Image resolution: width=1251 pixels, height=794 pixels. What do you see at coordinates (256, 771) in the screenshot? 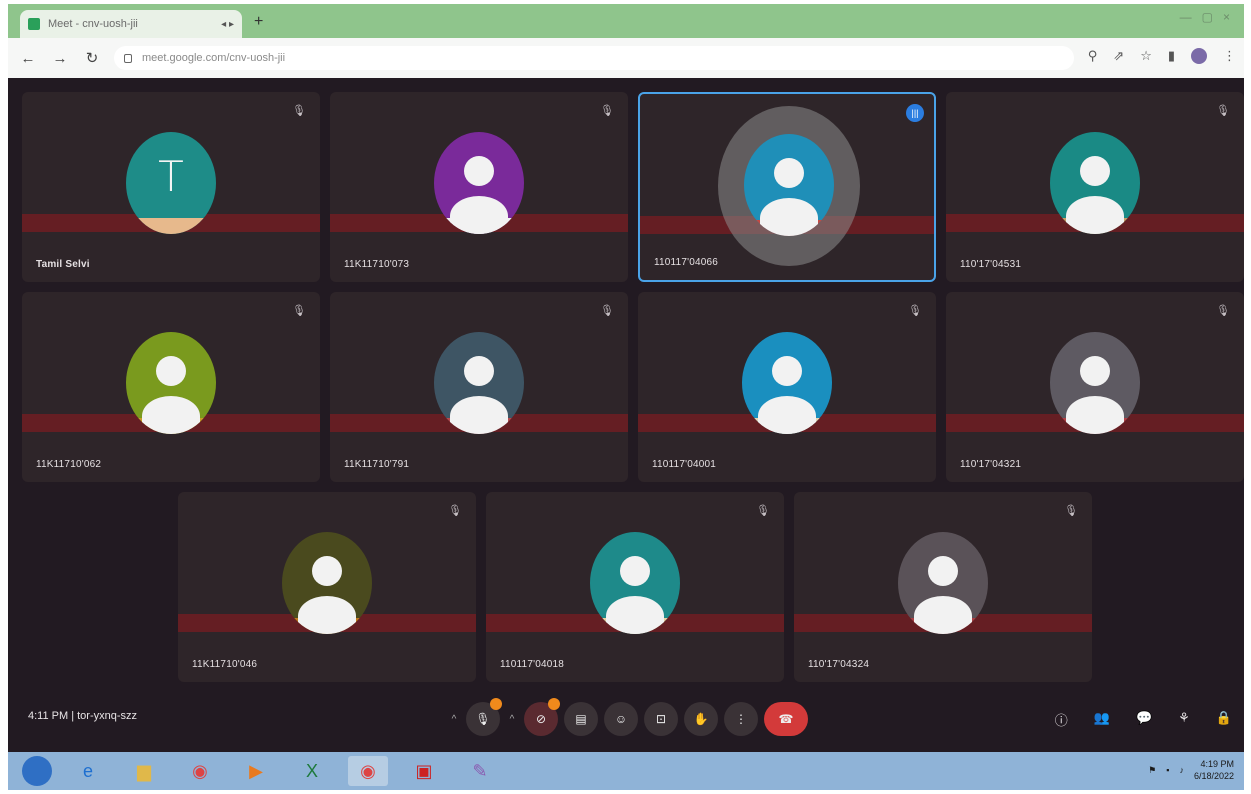
I see `media-player-icon: ▶` at bounding box center [256, 771].